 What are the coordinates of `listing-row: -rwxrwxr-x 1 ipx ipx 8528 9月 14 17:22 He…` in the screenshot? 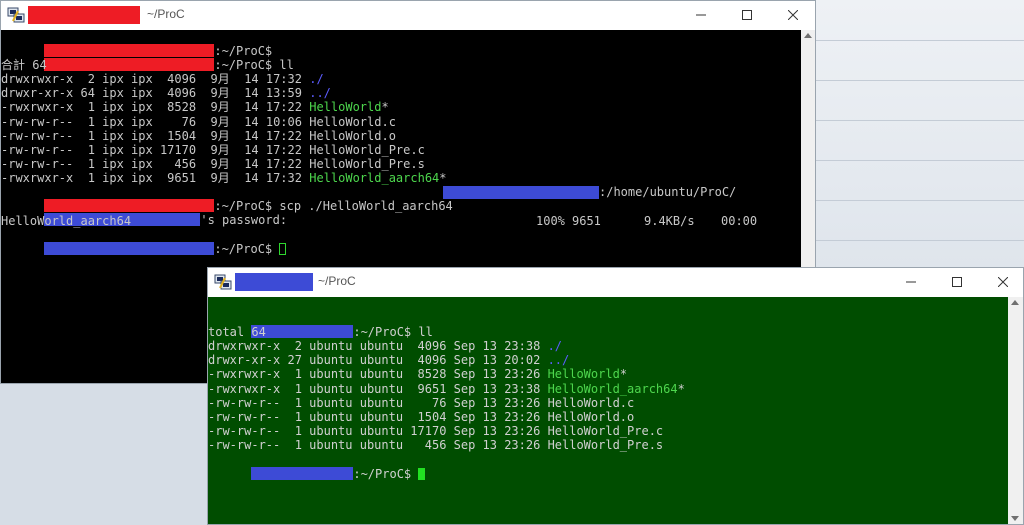 It's located at (195, 107).